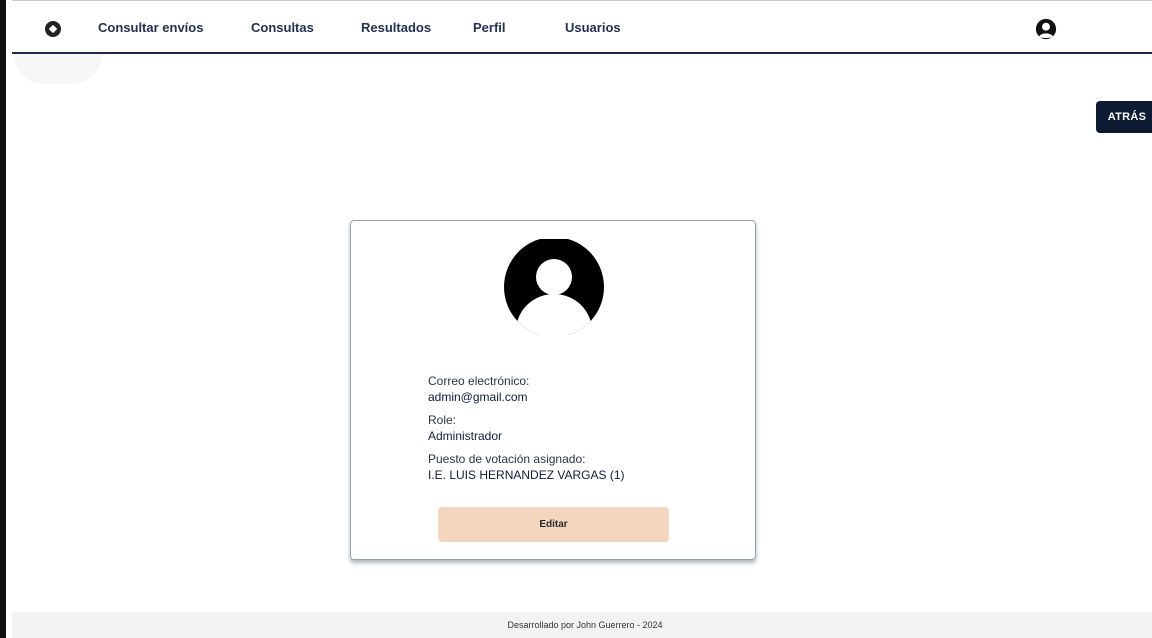  Describe the element at coordinates (507, 459) in the screenshot. I see `station-label: Puesto de votación asignado:` at that location.